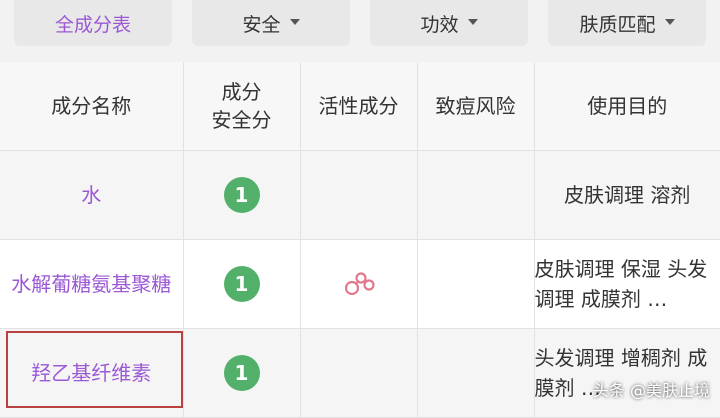 Image resolution: width=720 pixels, height=418 pixels. What do you see at coordinates (627, 106) in the screenshot?
I see `header-purpose: 使用目的` at bounding box center [627, 106].